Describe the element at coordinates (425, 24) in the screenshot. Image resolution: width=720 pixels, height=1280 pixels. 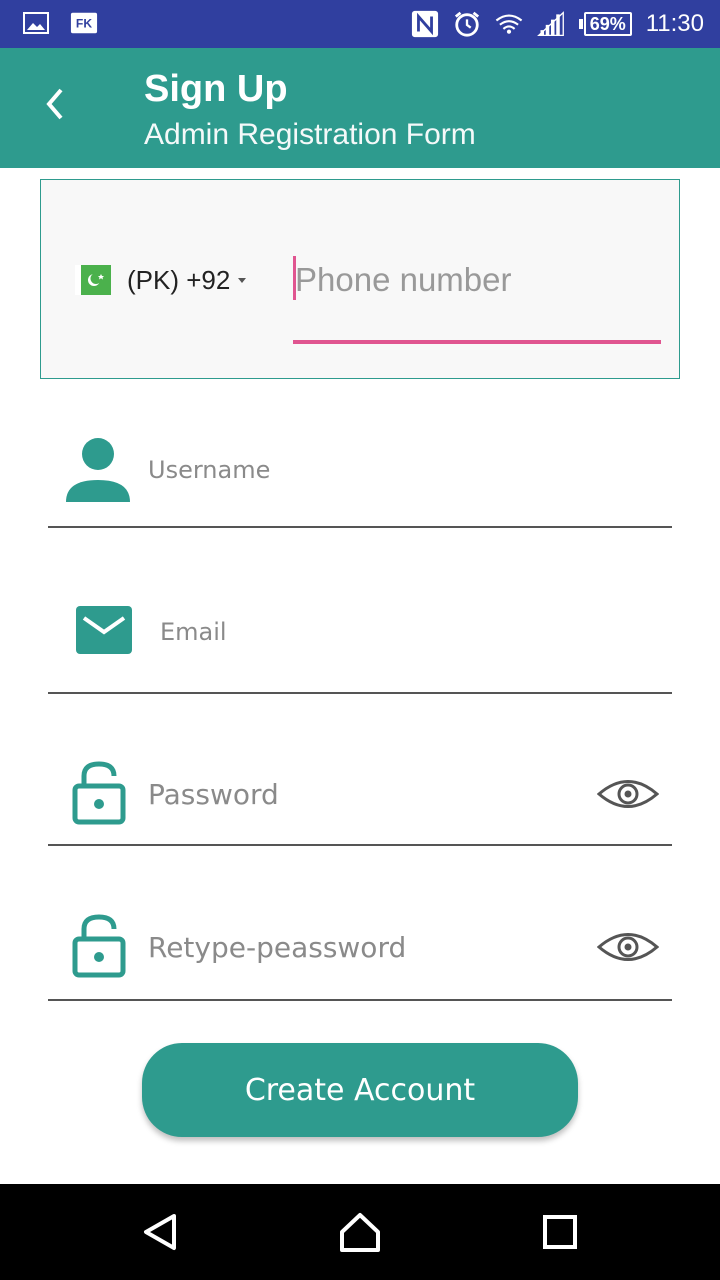
I see `nfc-icon` at that location.